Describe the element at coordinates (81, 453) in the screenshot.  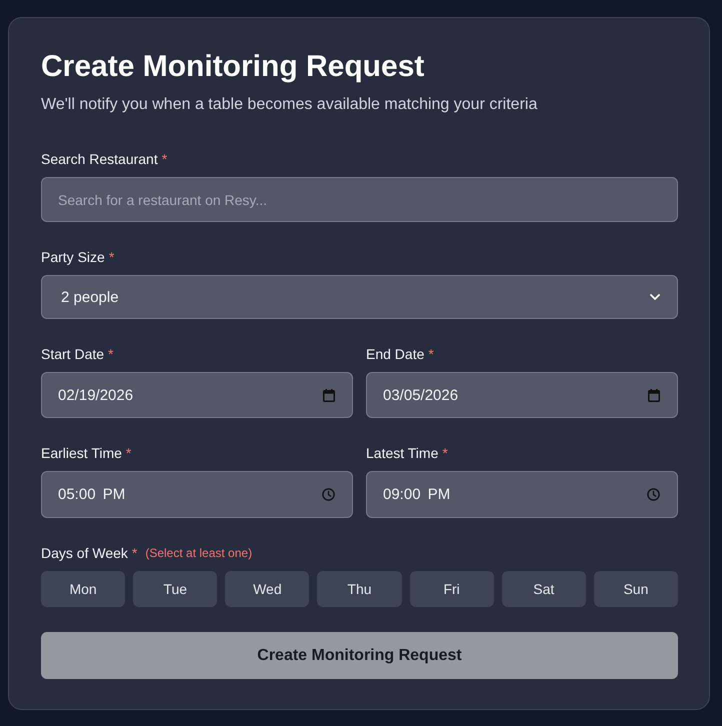
I see `field-label: Earliest Time` at that location.